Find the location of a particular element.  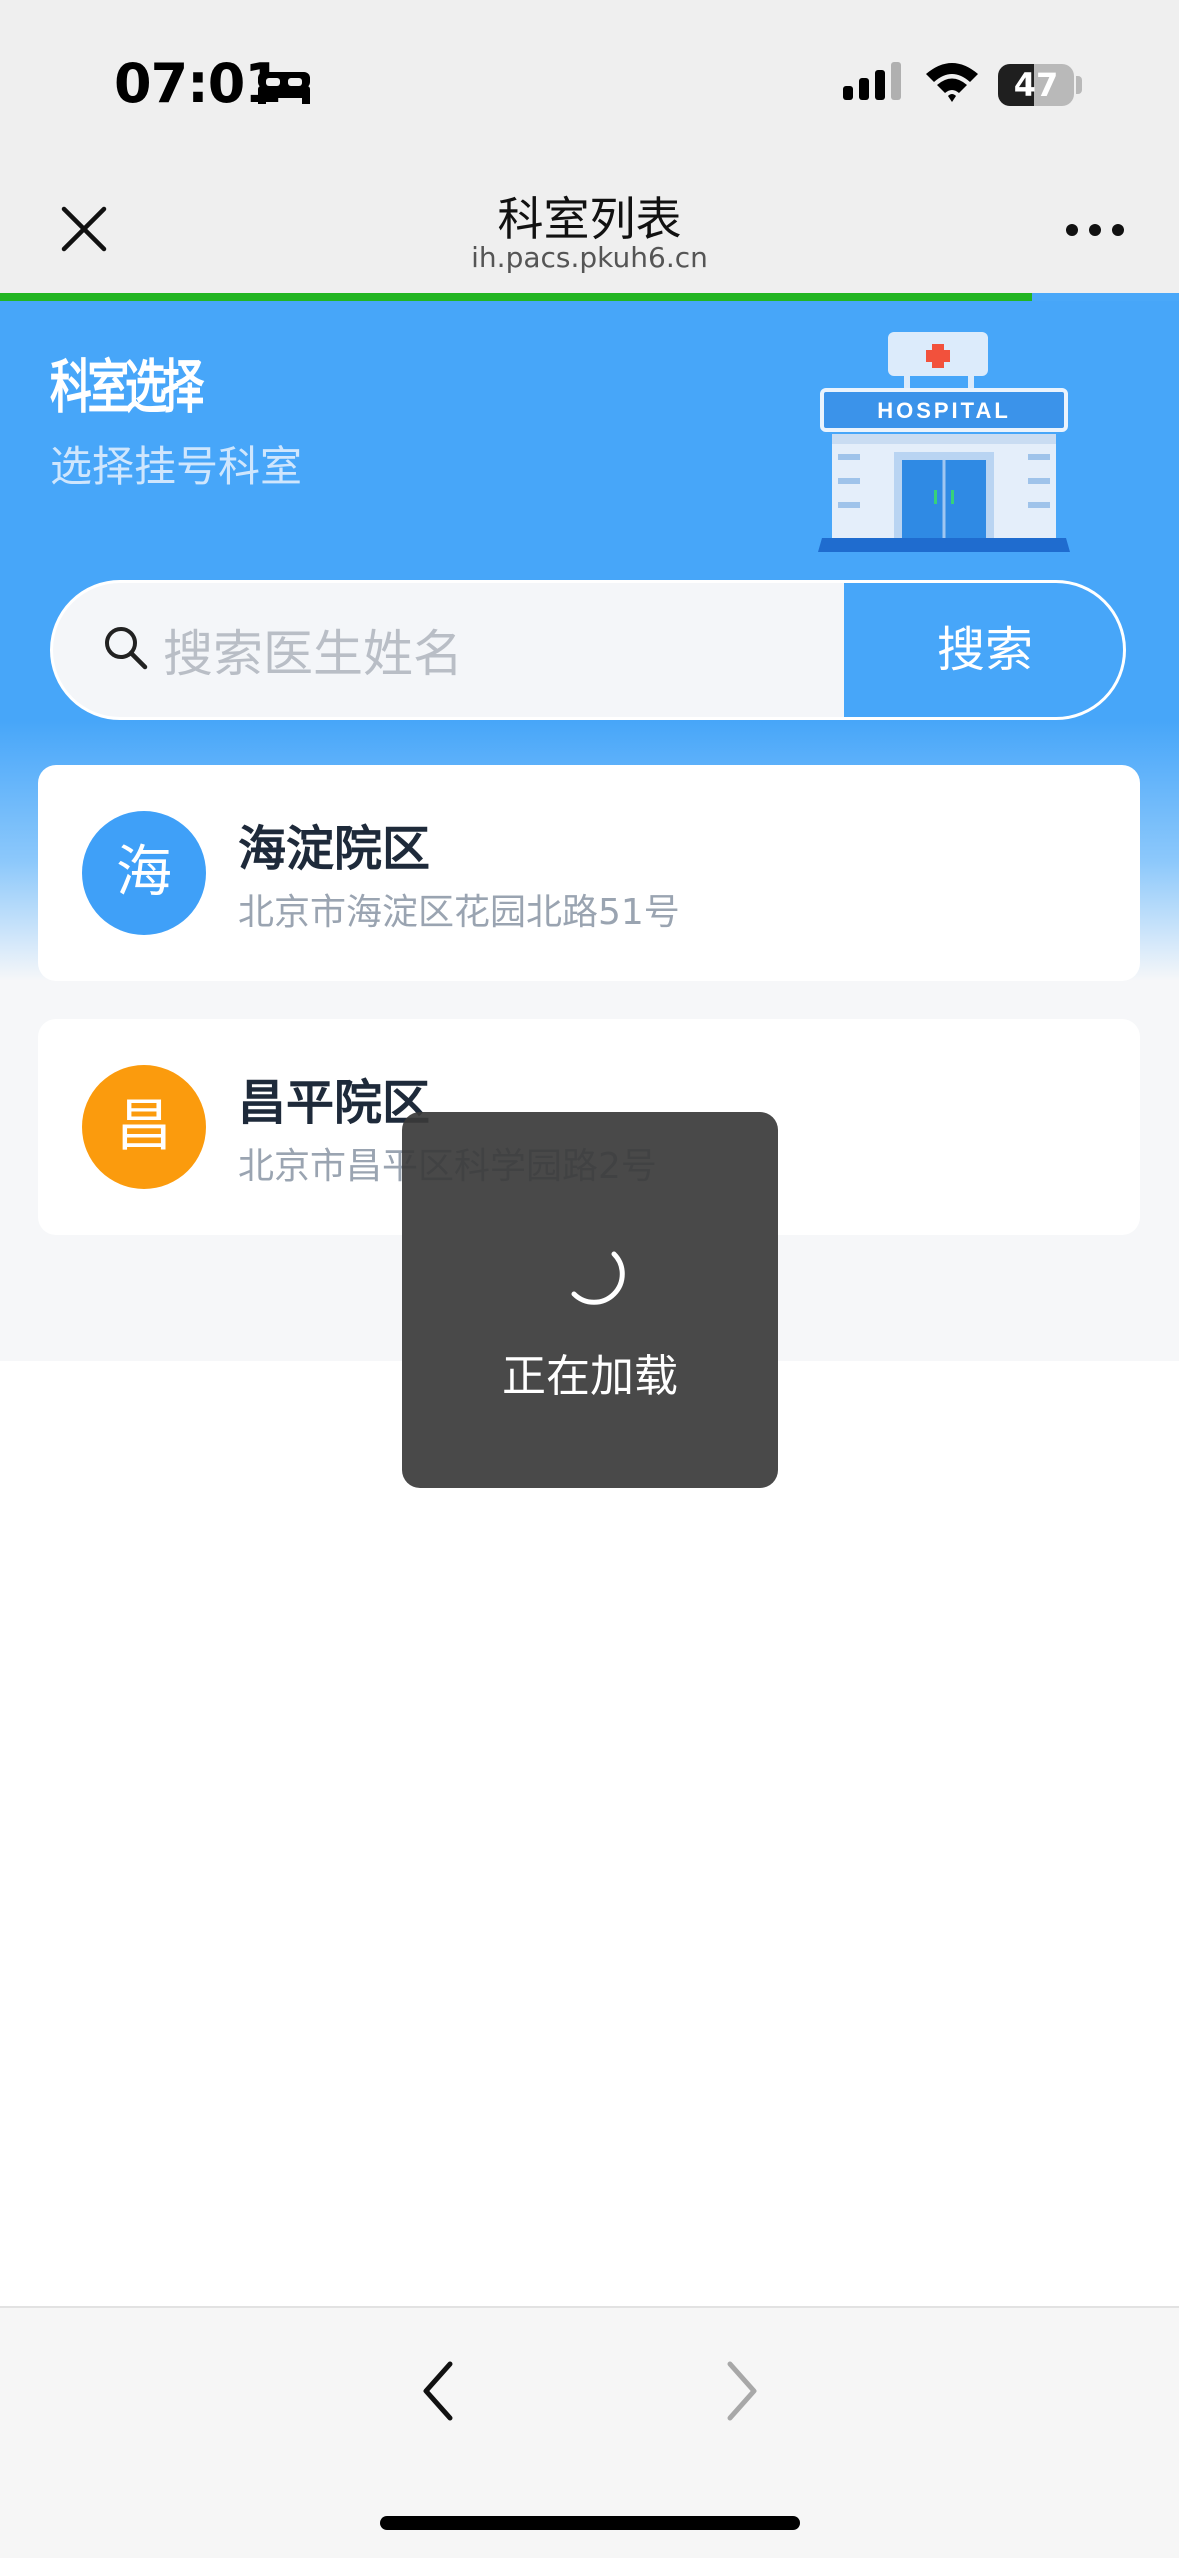

more-icon is located at coordinates (1095, 230).